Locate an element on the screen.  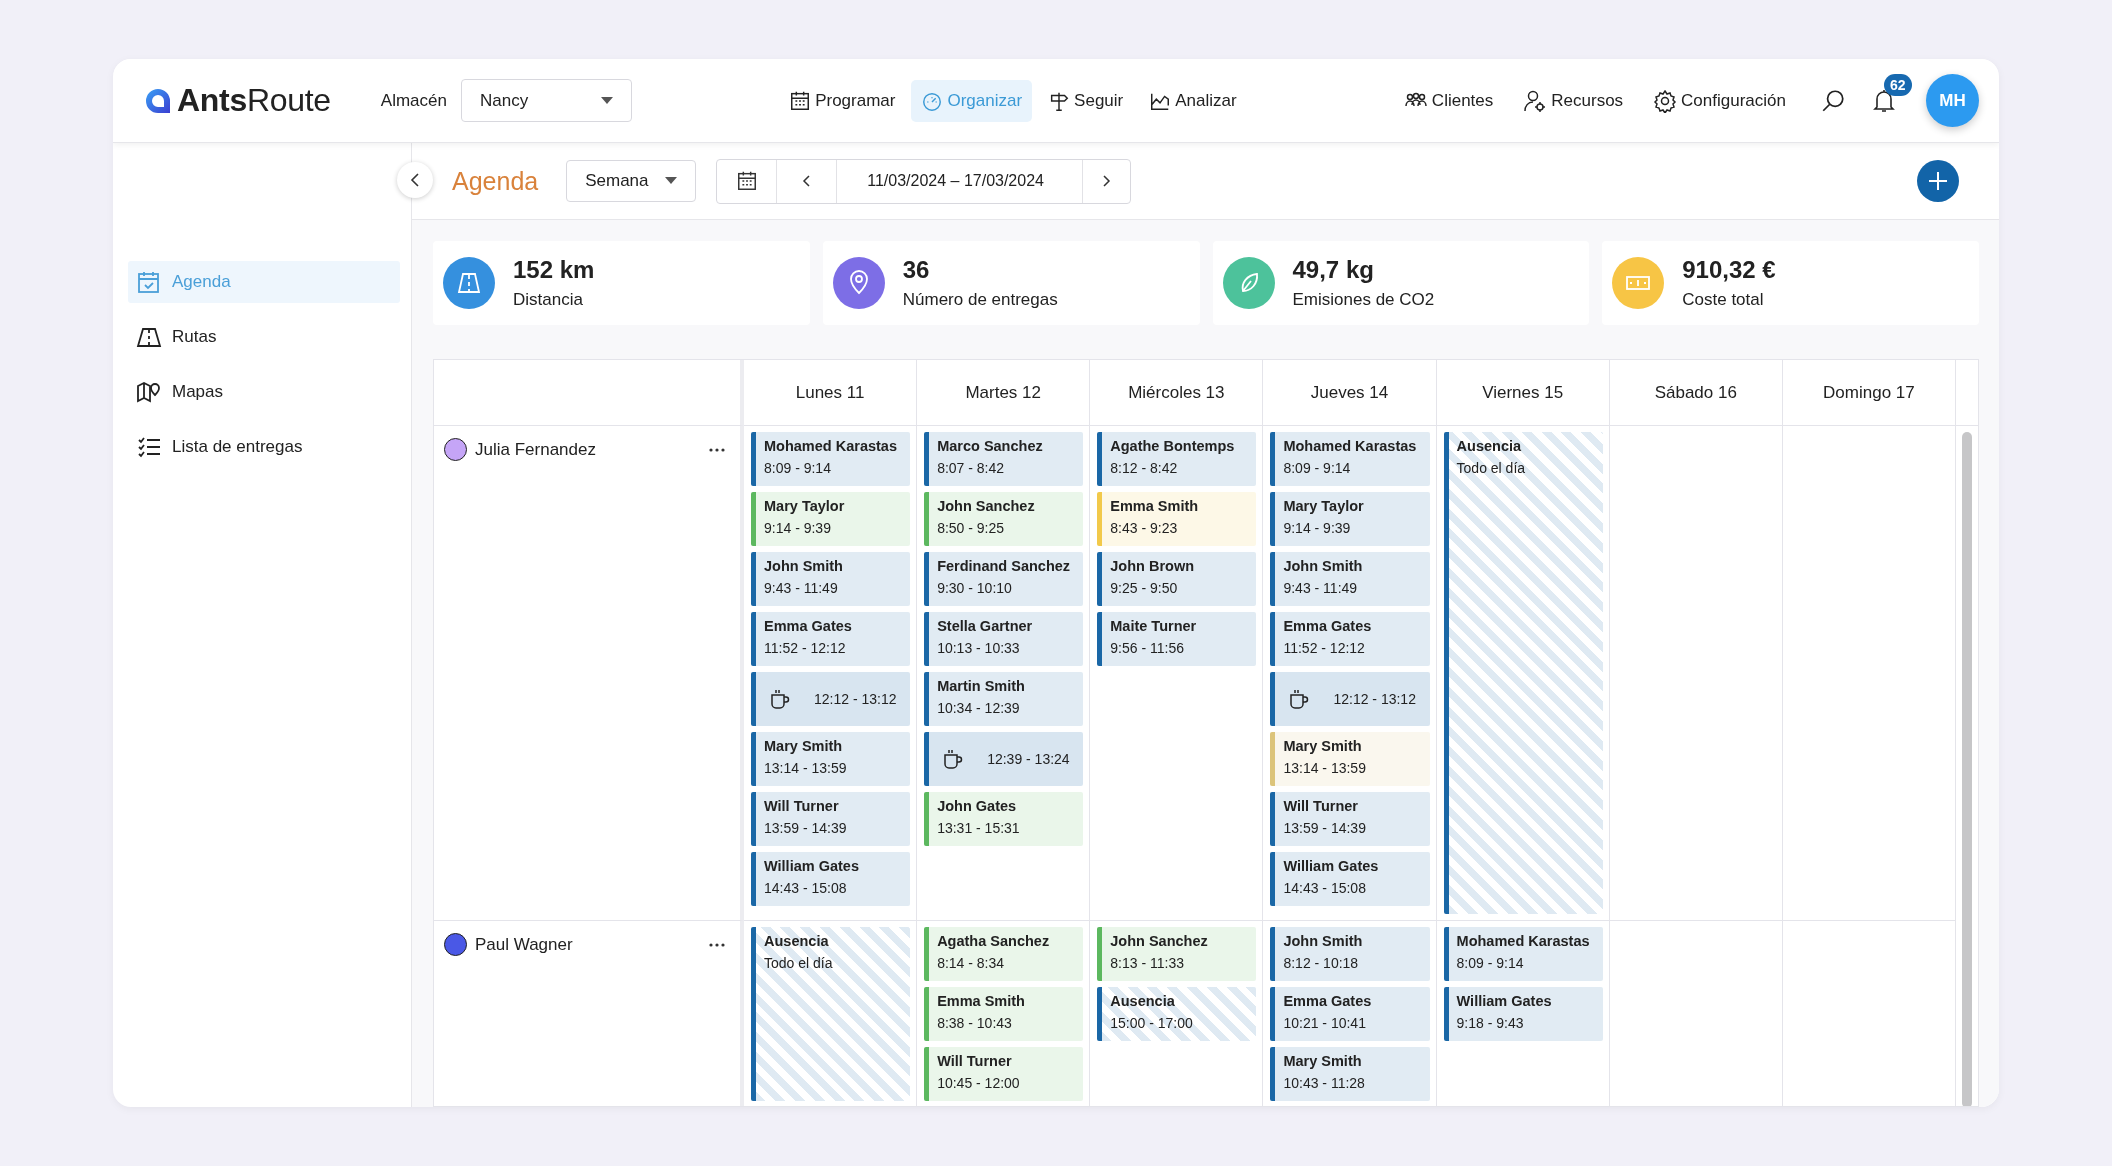
chevron-right-icon is located at coordinates (1106, 181).